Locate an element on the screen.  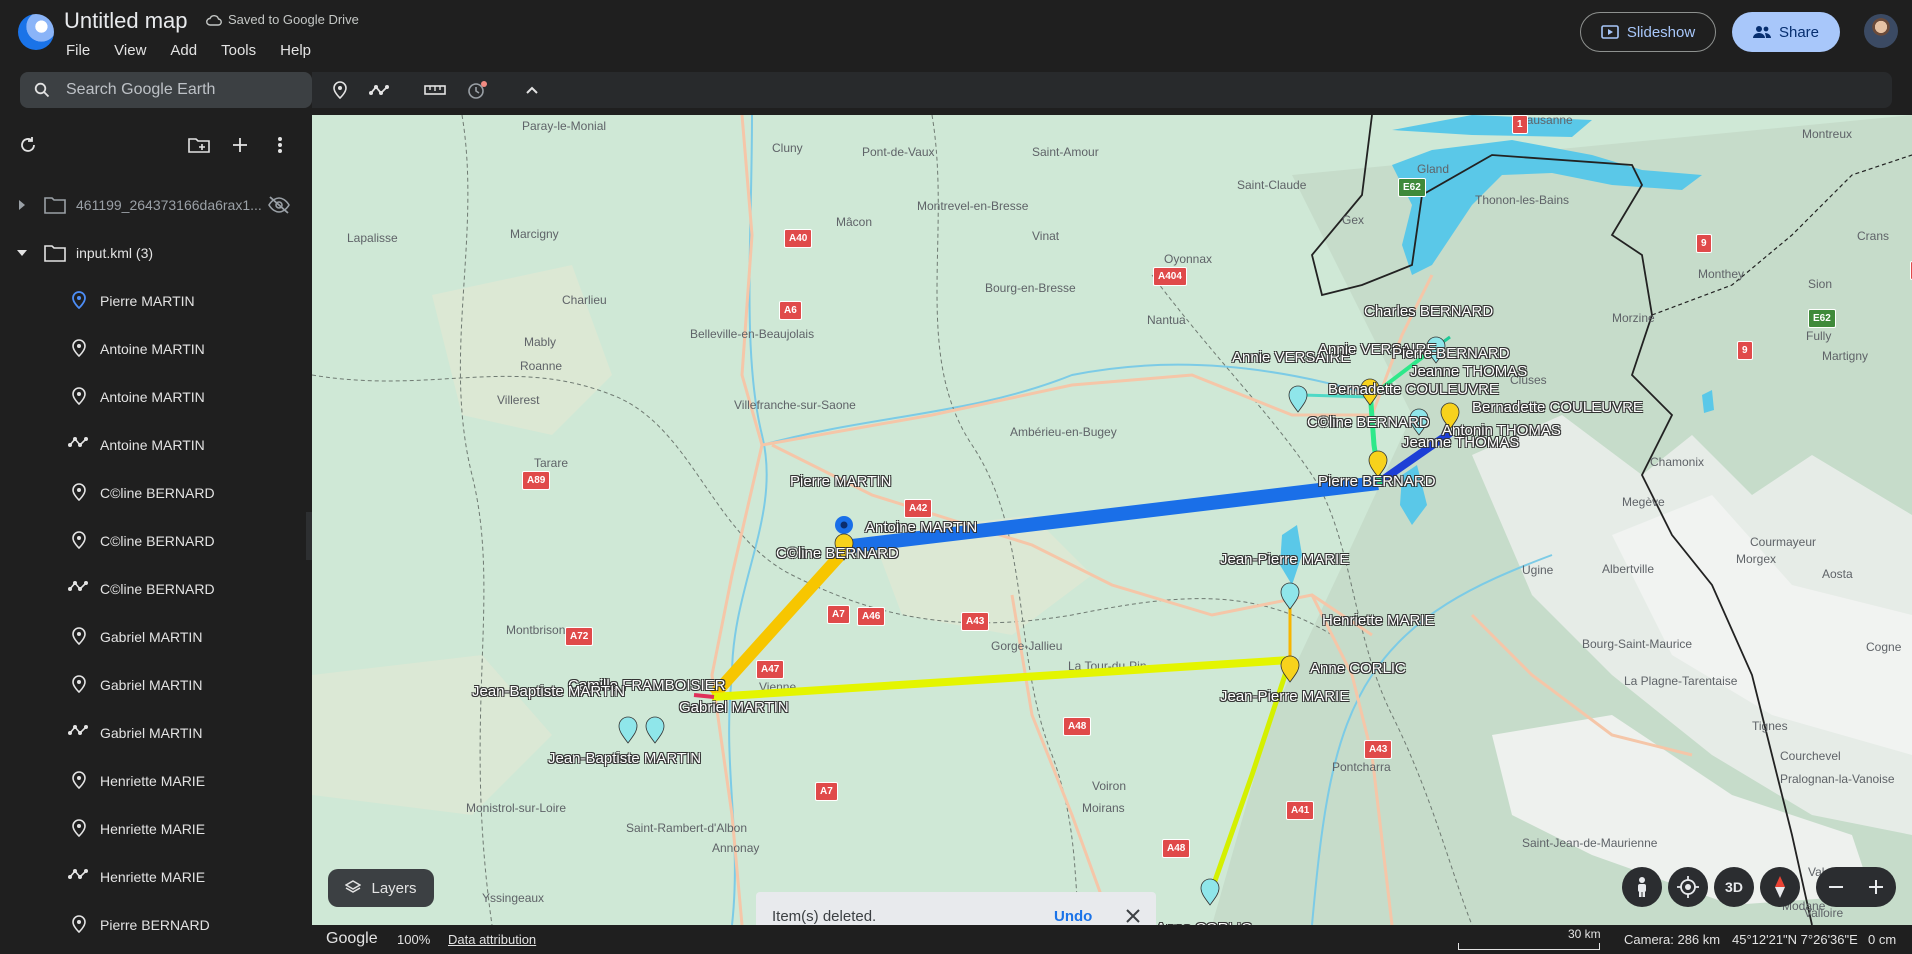
compass-button is located at coordinates (1780, 887).